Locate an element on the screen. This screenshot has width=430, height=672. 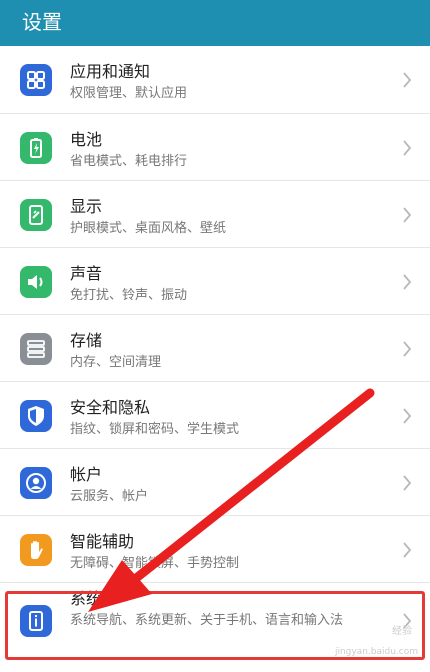
system-info-icon is located at coordinates (36, 621).